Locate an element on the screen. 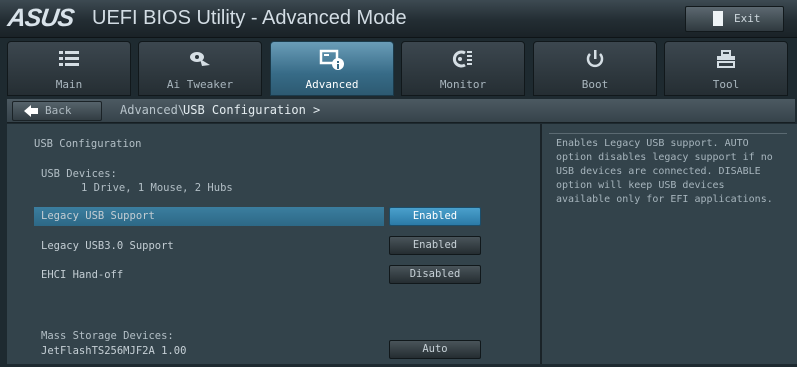 The width and height of the screenshot is (797, 367). power-icon is located at coordinates (595, 59).